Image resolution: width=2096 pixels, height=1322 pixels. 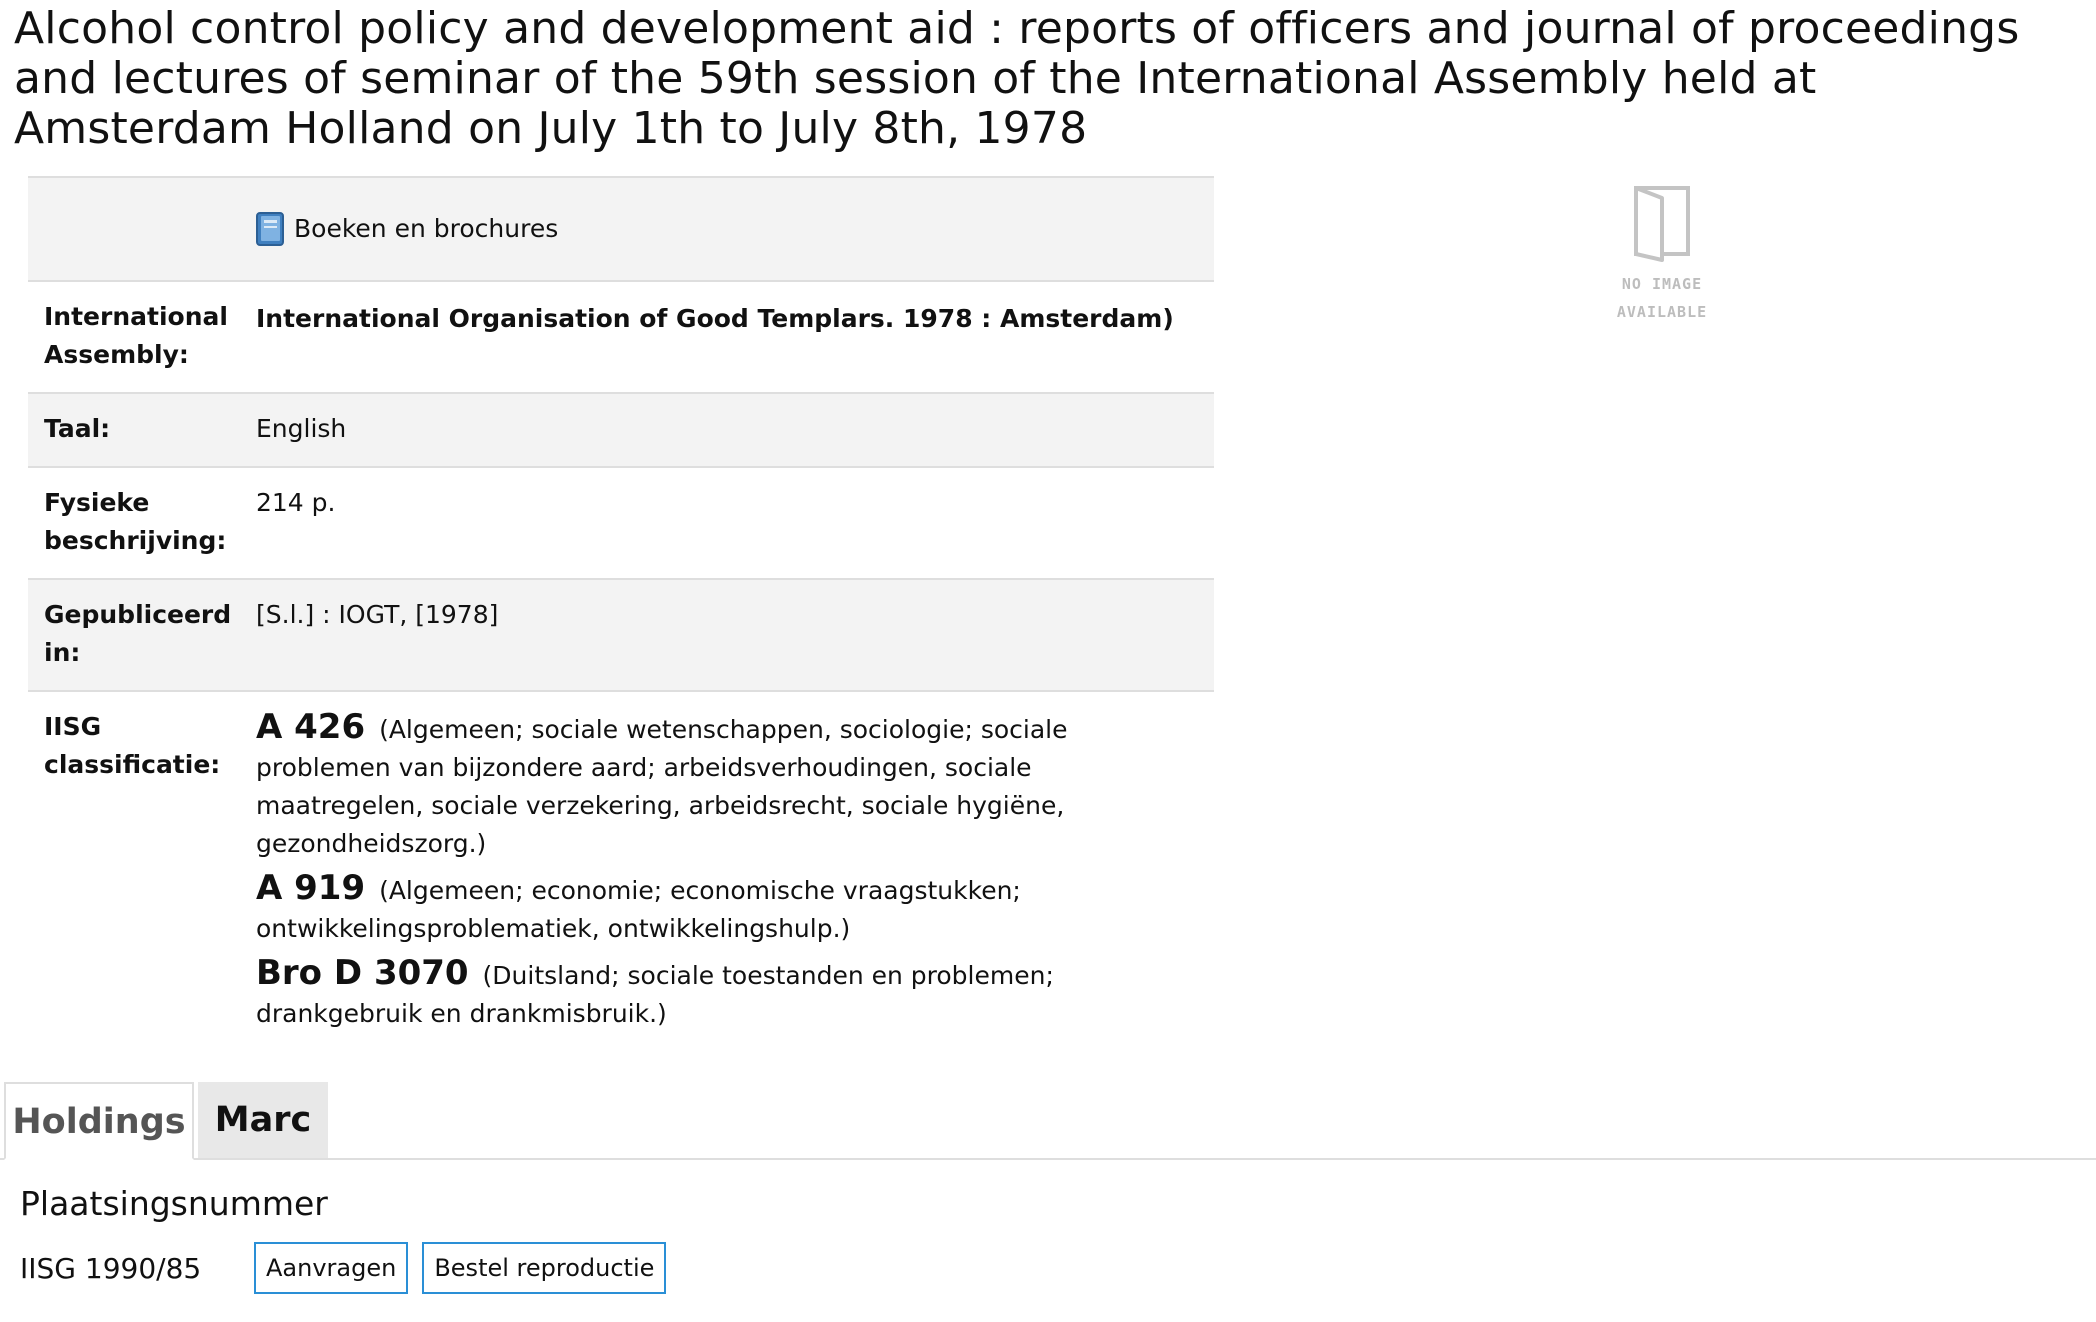 I want to click on no-image-text-2: AVAILABLE, so click(x=1662, y=312).